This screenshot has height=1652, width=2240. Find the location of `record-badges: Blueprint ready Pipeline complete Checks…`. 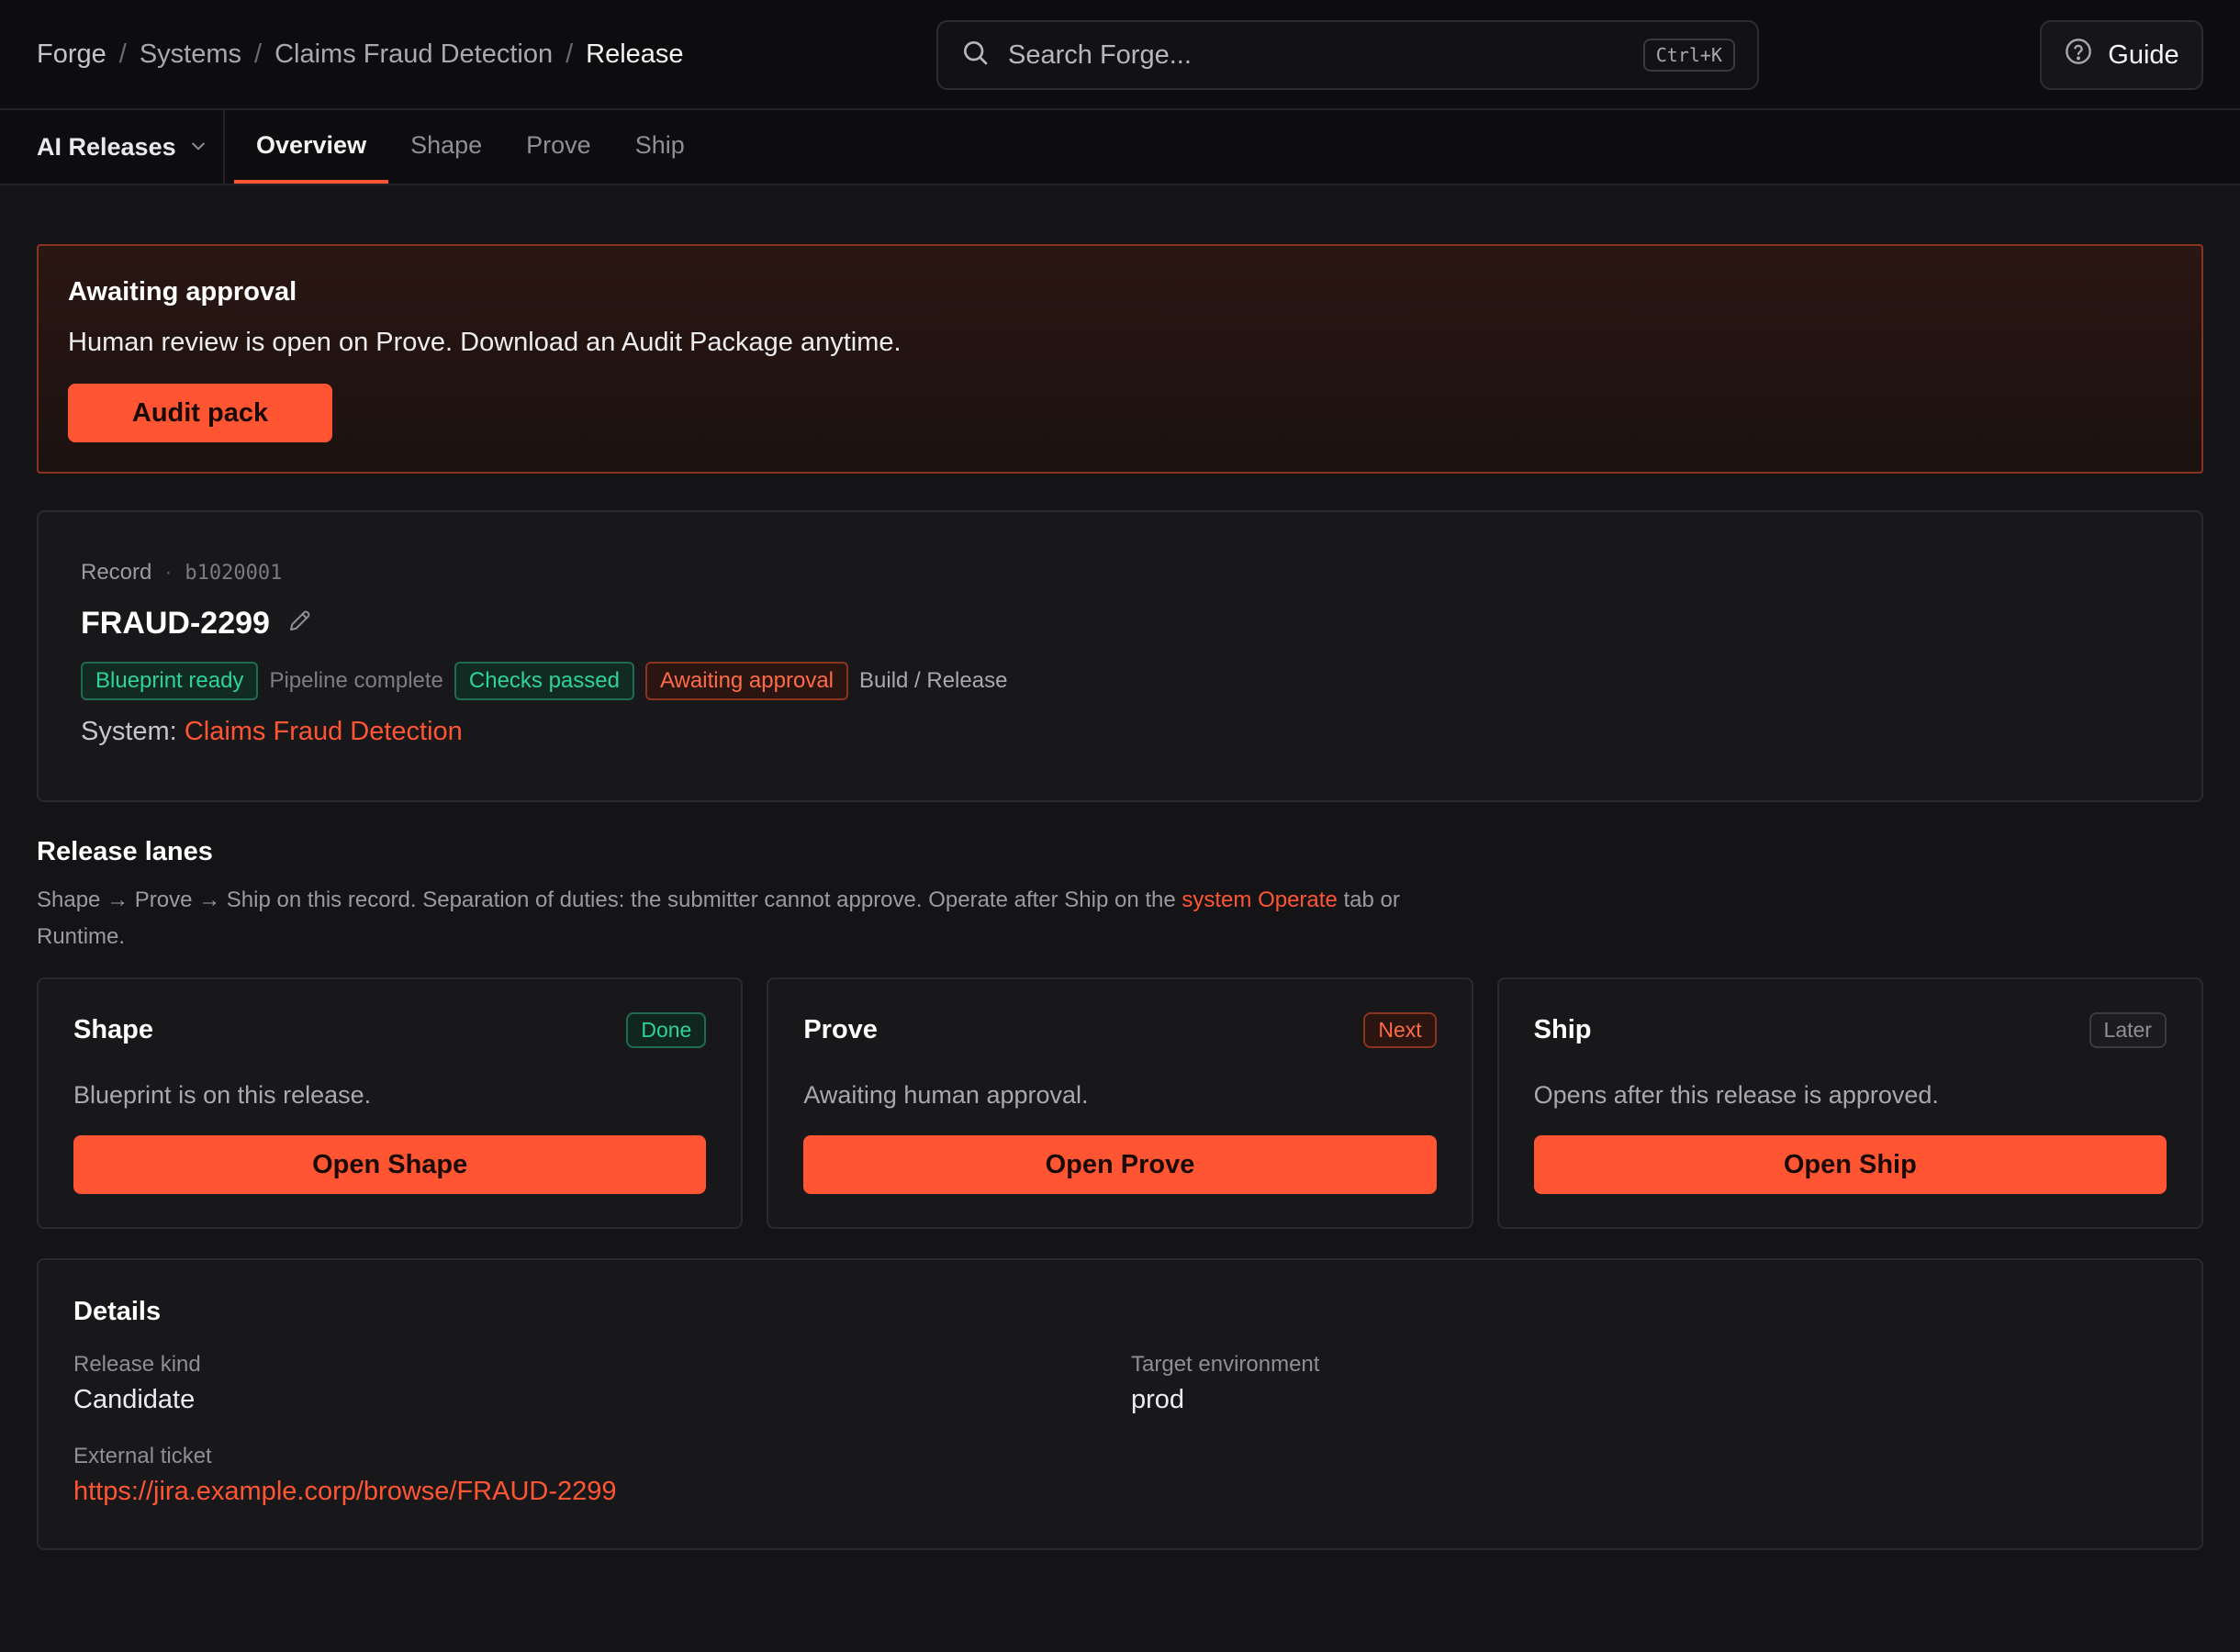

record-badges: Blueprint ready Pipeline complete Checks… is located at coordinates (1120, 681).